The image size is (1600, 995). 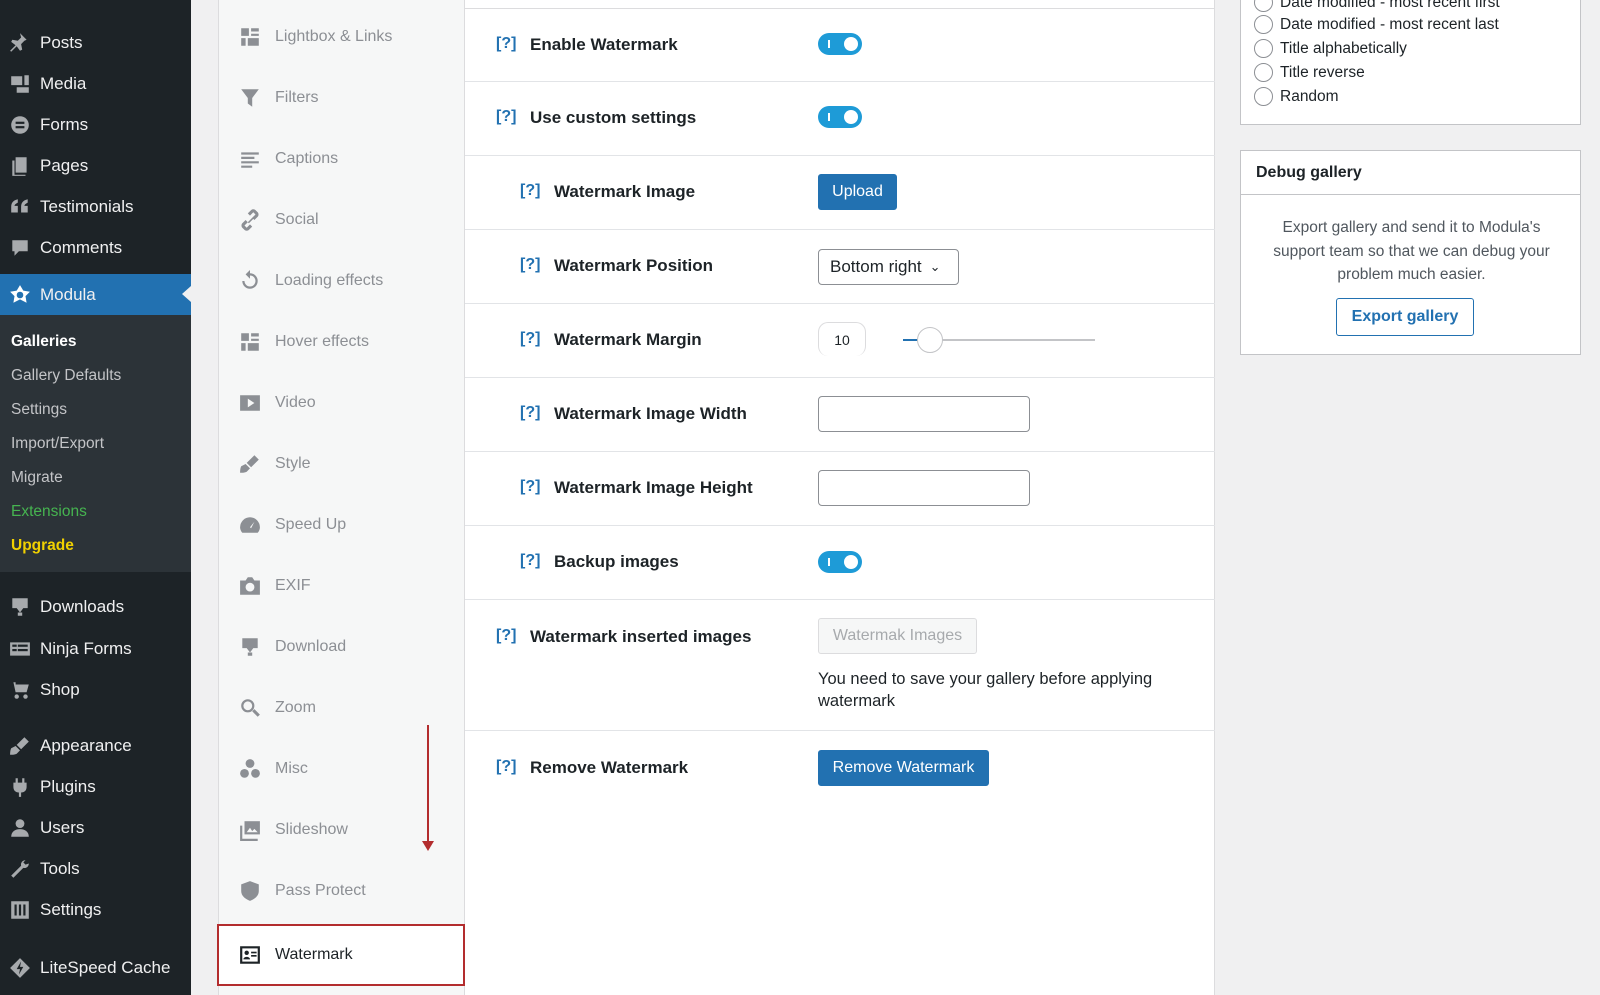 What do you see at coordinates (428, 788) in the screenshot?
I see `annotation-arrow` at bounding box center [428, 788].